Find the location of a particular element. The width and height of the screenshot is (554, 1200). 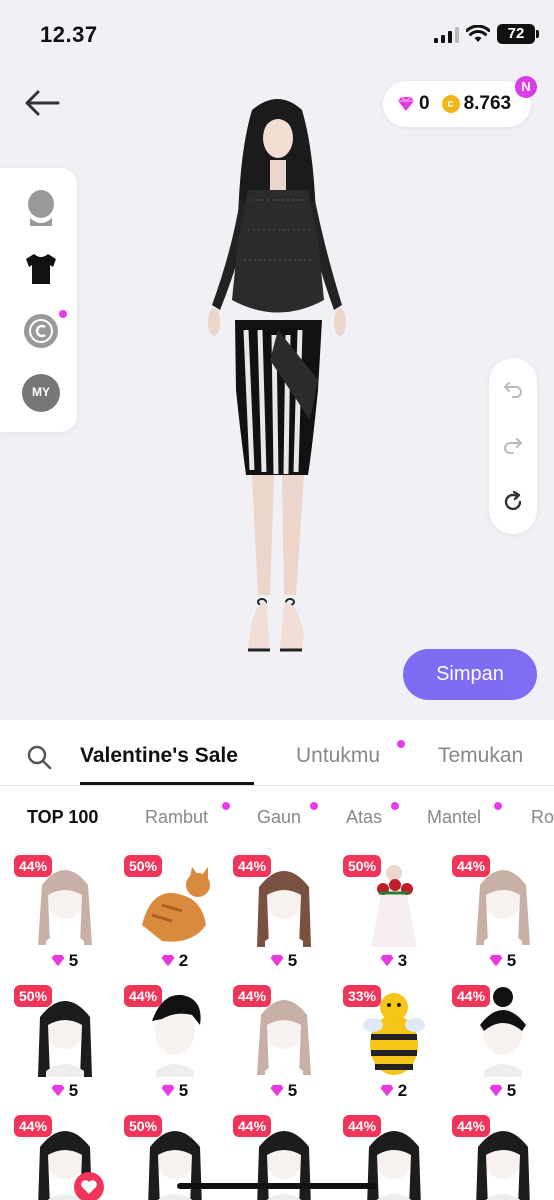

item-price: 3 is located at coordinates (393, 961).